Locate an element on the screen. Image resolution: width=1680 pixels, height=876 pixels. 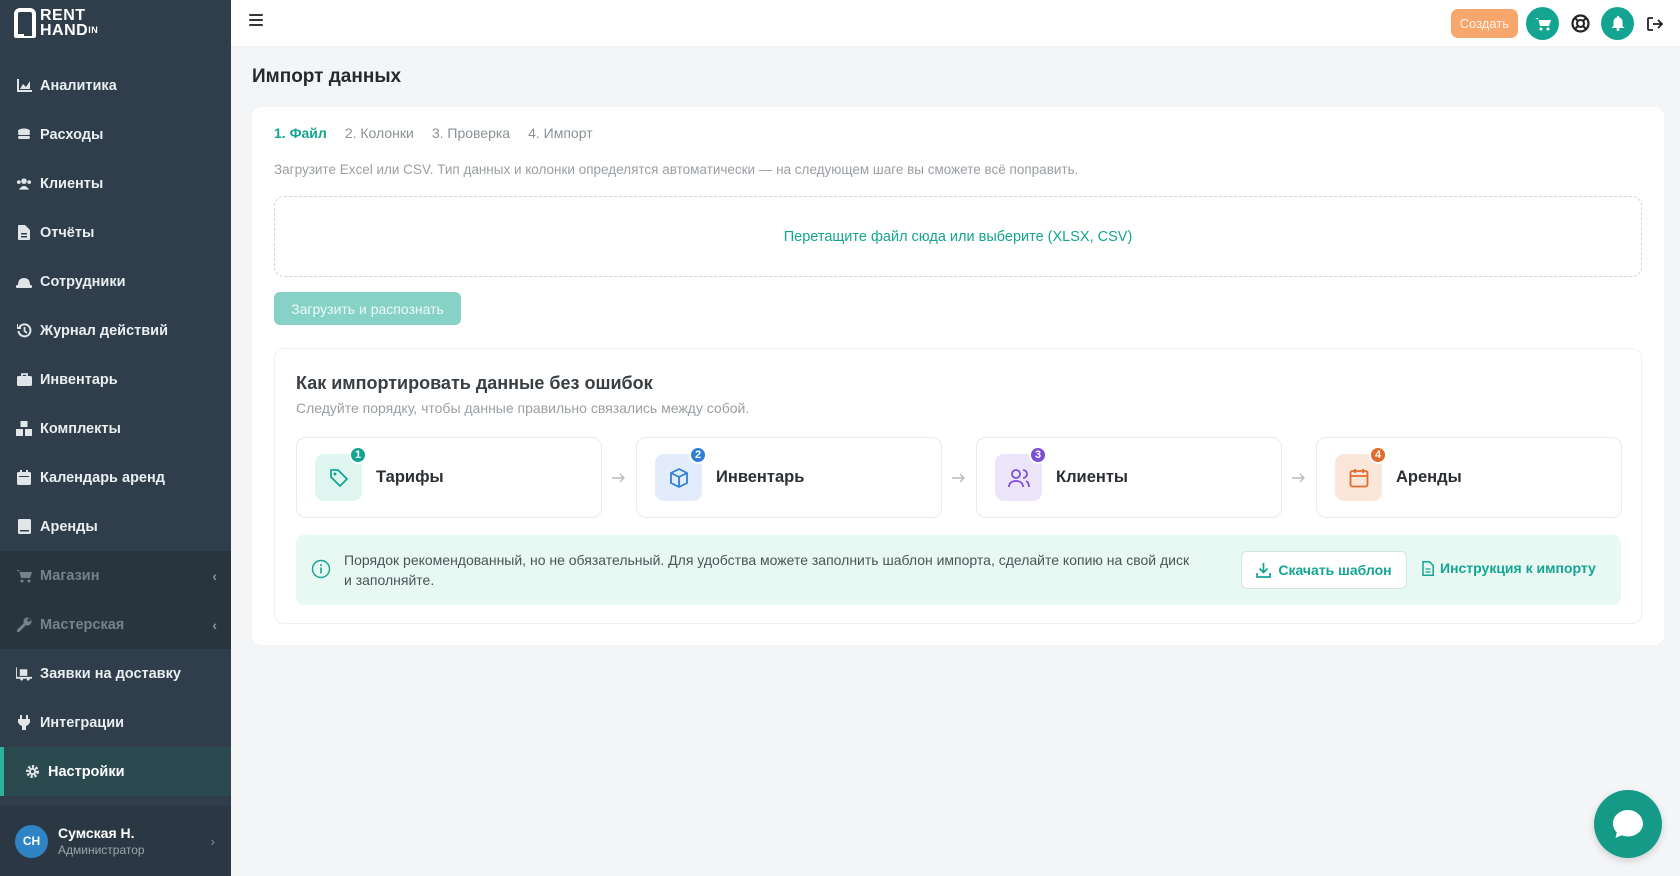
step-import: 4. Импорт is located at coordinates (560, 133).